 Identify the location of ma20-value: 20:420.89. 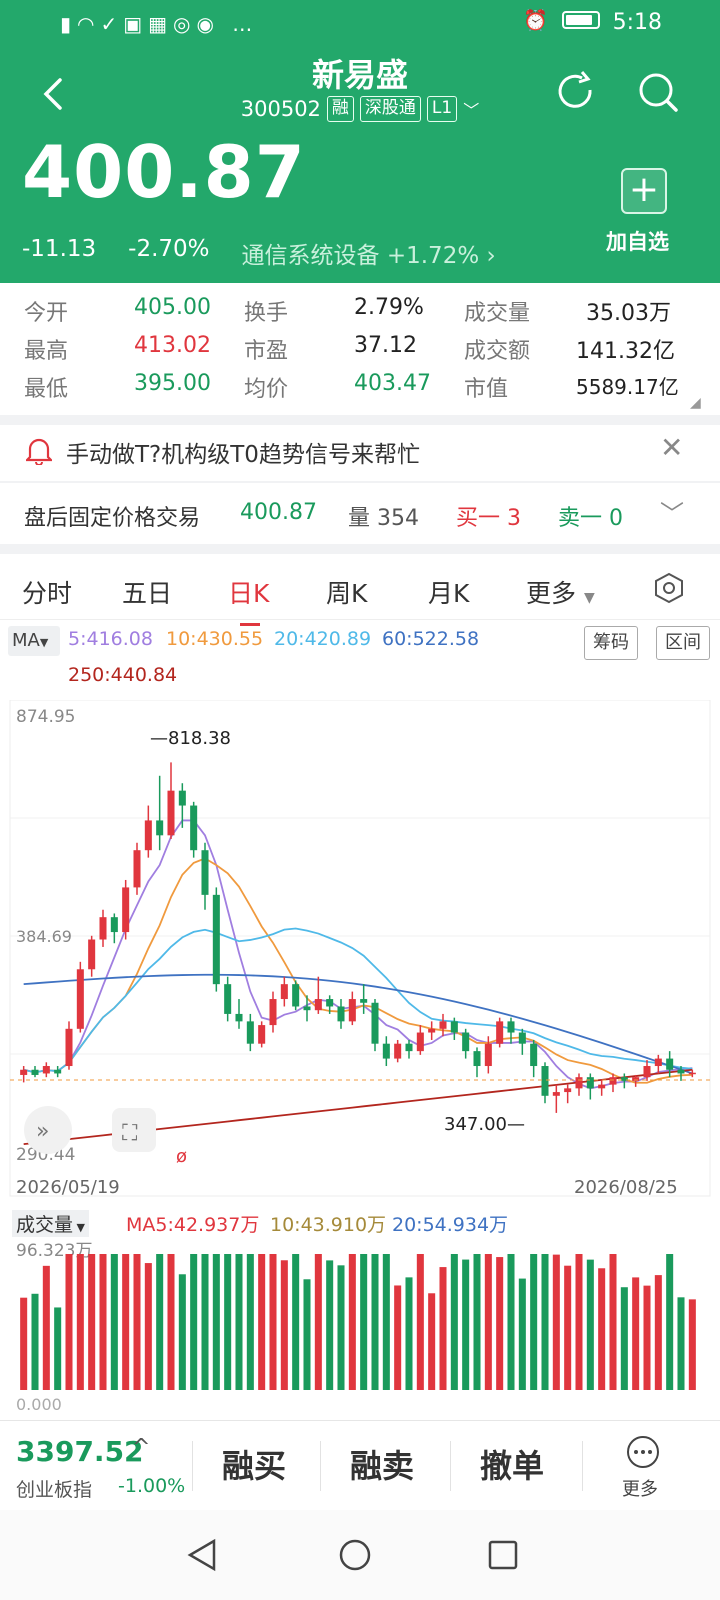
(323, 639).